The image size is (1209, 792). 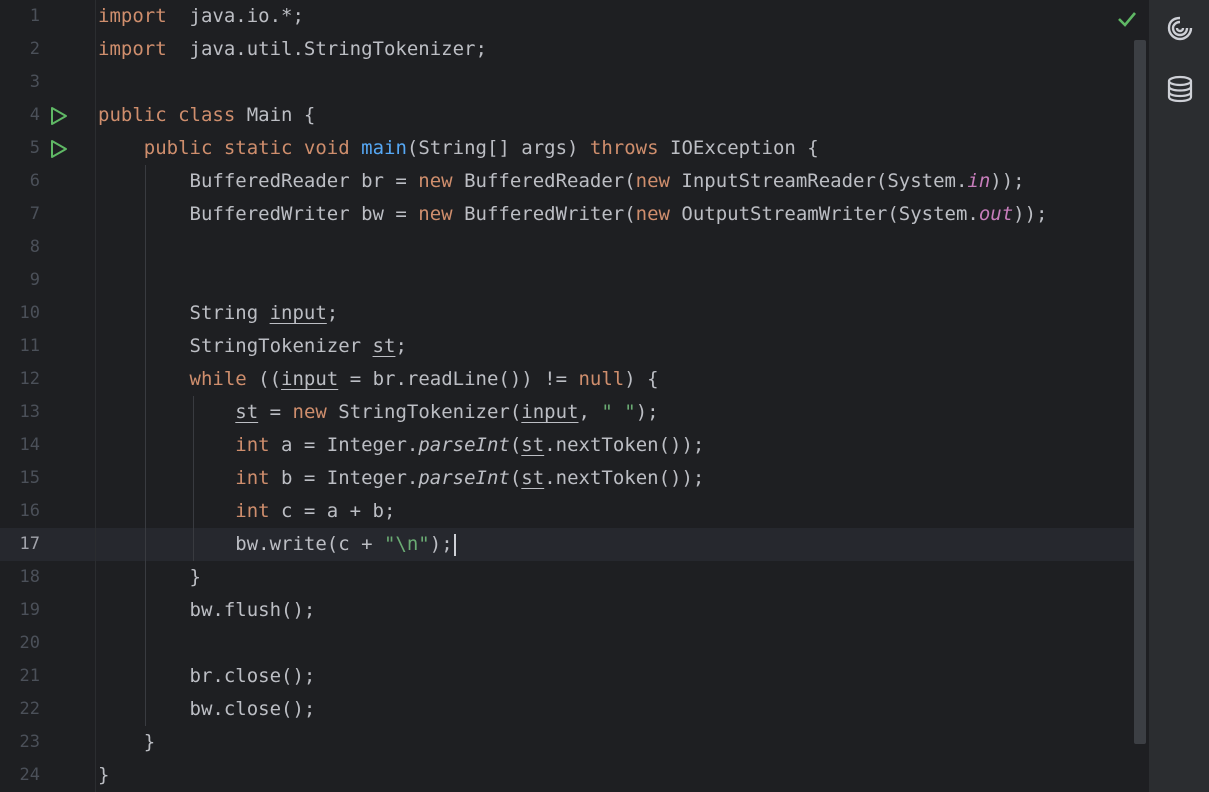 What do you see at coordinates (573, 313) in the screenshot?
I see `code-line: 10 String input;` at bounding box center [573, 313].